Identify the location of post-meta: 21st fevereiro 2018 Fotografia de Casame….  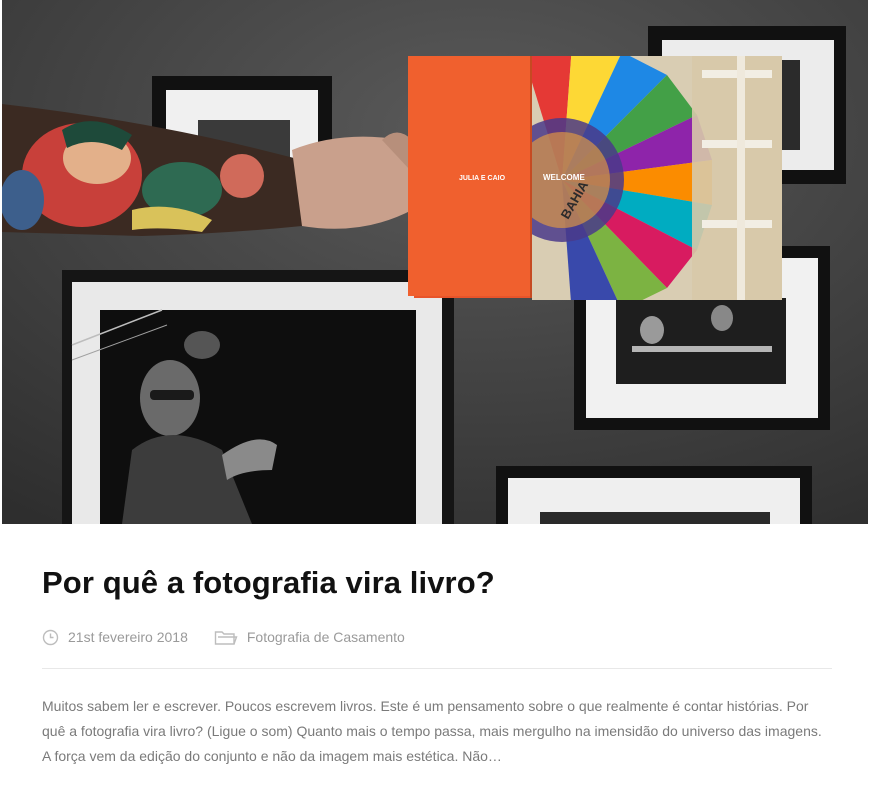
(223, 637).